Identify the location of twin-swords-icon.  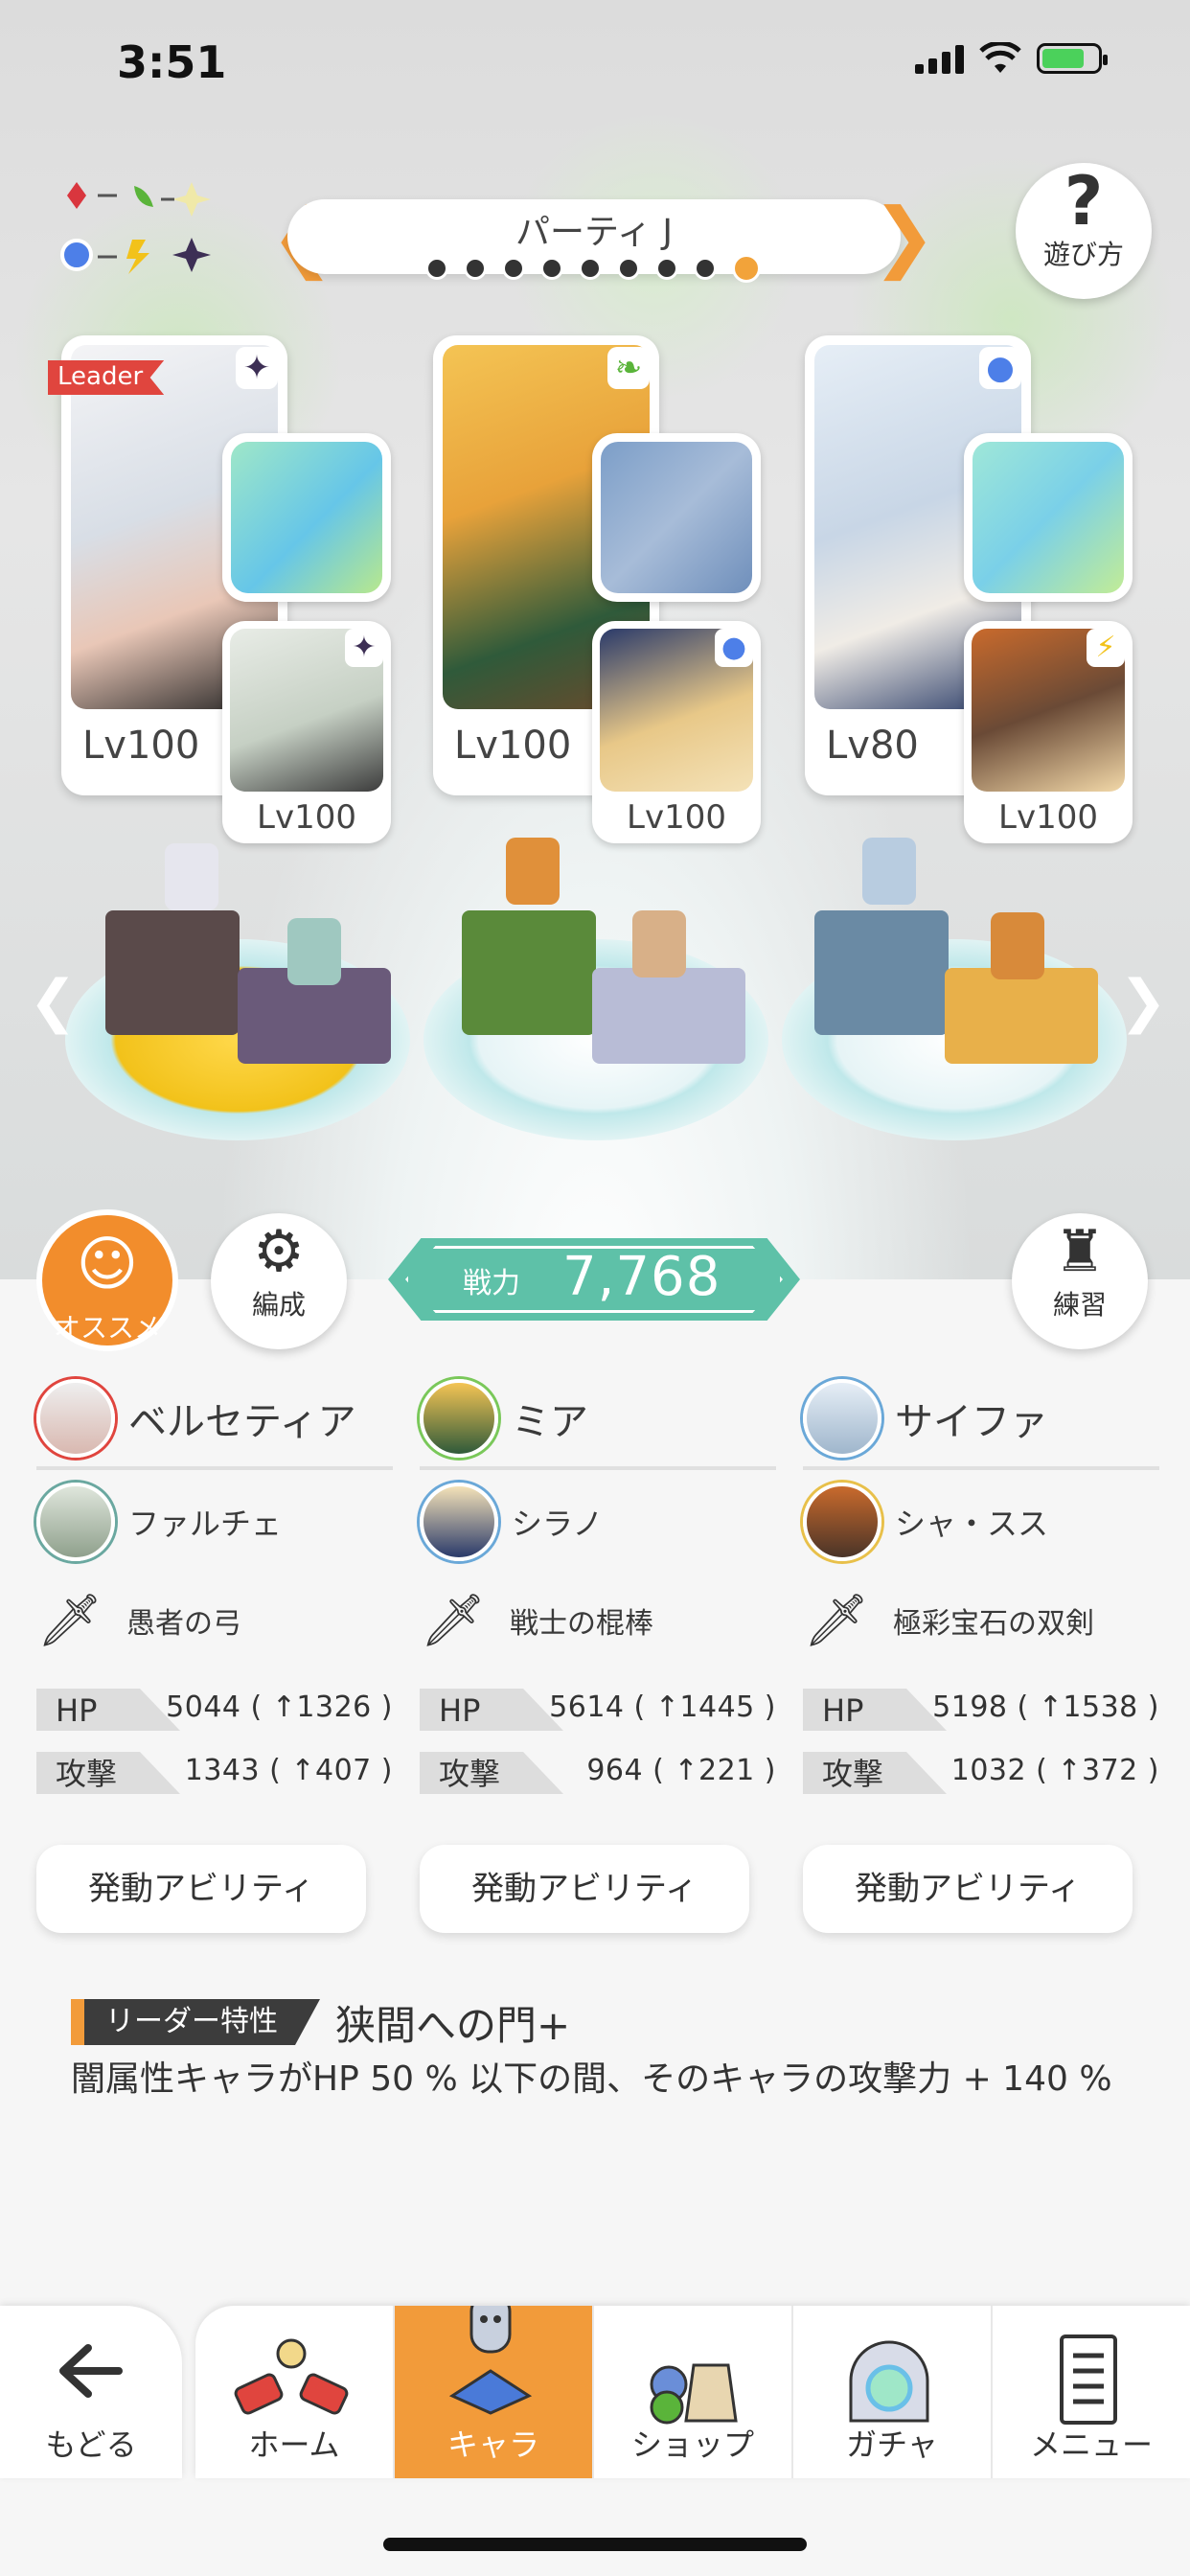
(1048, 517).